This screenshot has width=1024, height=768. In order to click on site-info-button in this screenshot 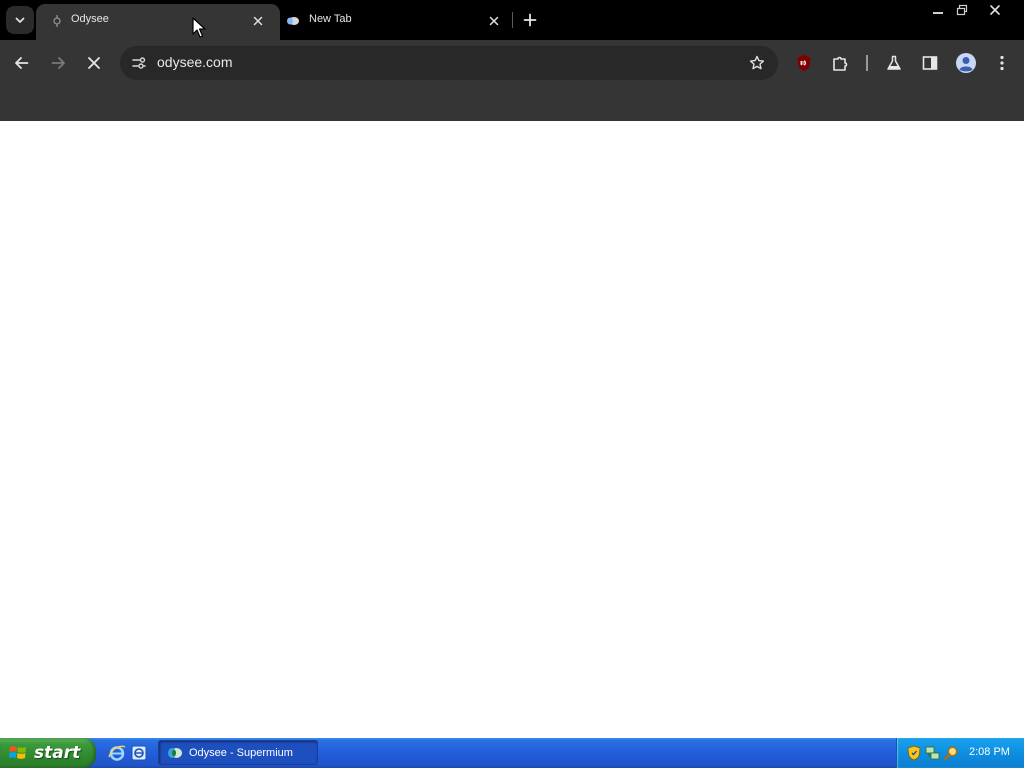, I will do `click(139, 63)`.